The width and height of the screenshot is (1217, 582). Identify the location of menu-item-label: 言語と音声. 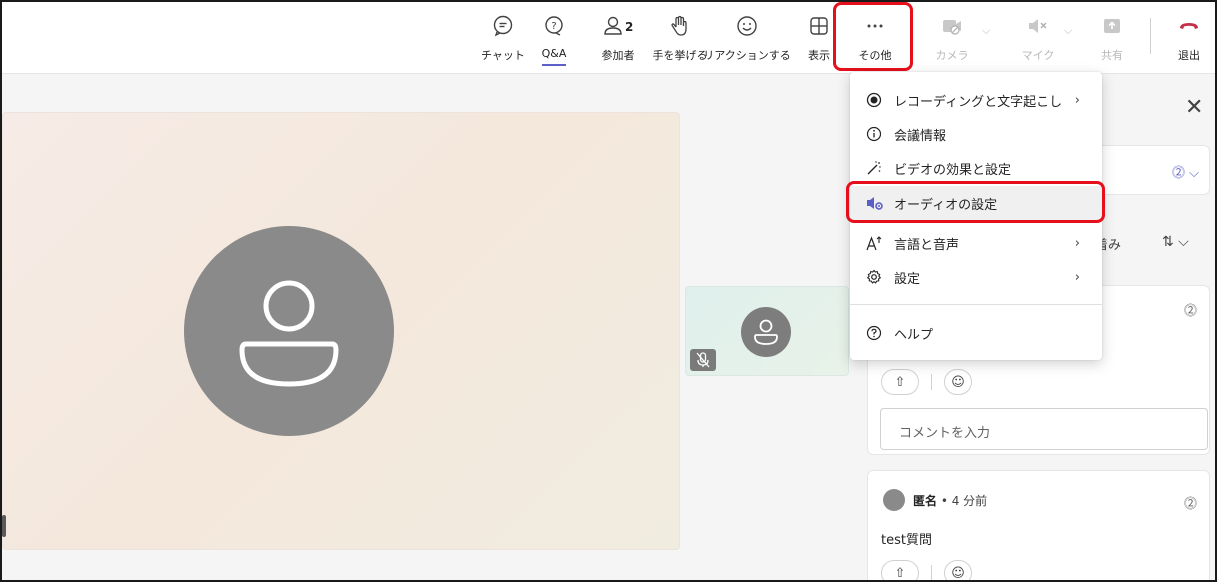
(927, 245).